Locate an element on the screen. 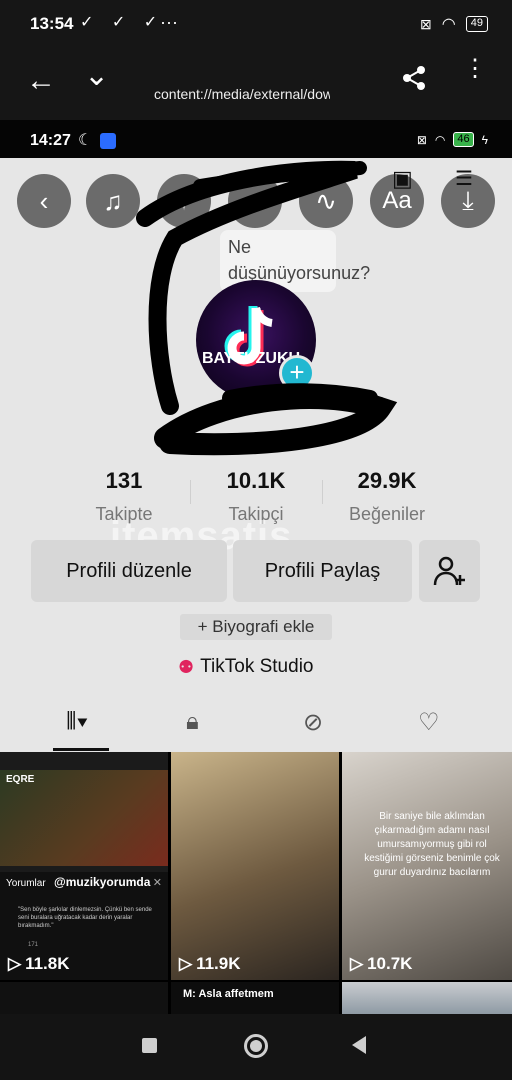 This screenshot has width=512, height=1080. tab-videos: ⦀▾ is located at coordinates (77, 722).